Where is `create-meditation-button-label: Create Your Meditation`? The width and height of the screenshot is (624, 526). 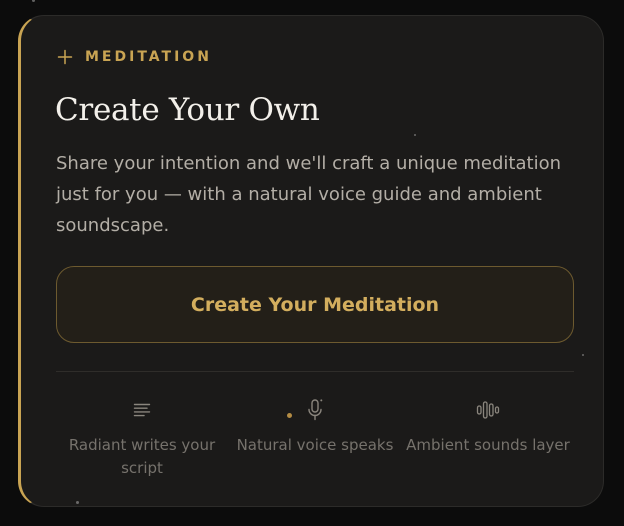 create-meditation-button-label: Create Your Meditation is located at coordinates (315, 304).